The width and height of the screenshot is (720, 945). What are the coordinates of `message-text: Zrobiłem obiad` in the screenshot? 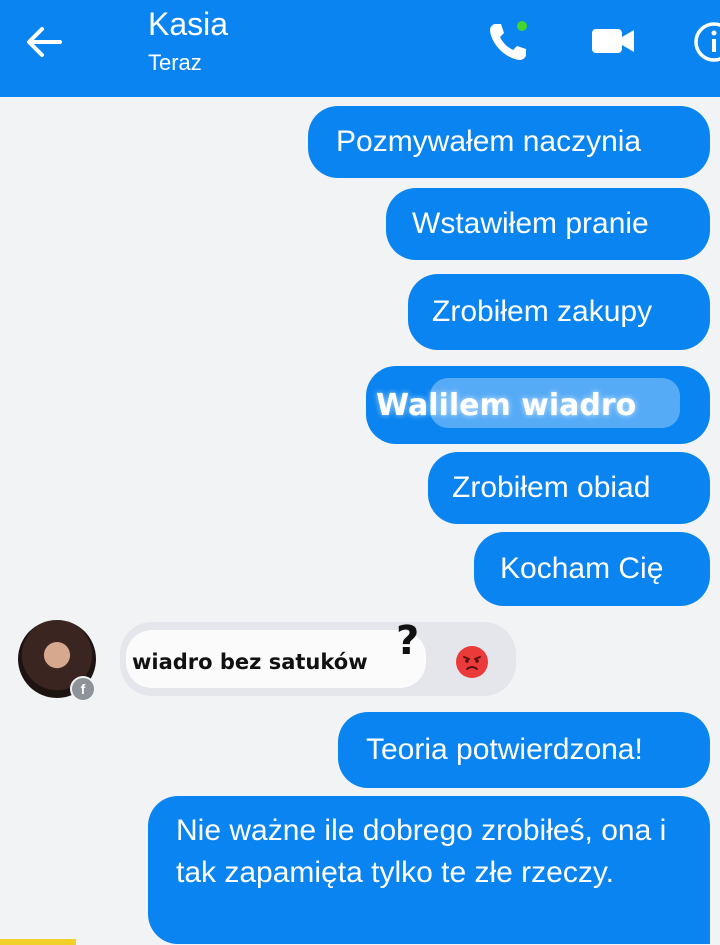 It's located at (551, 487).